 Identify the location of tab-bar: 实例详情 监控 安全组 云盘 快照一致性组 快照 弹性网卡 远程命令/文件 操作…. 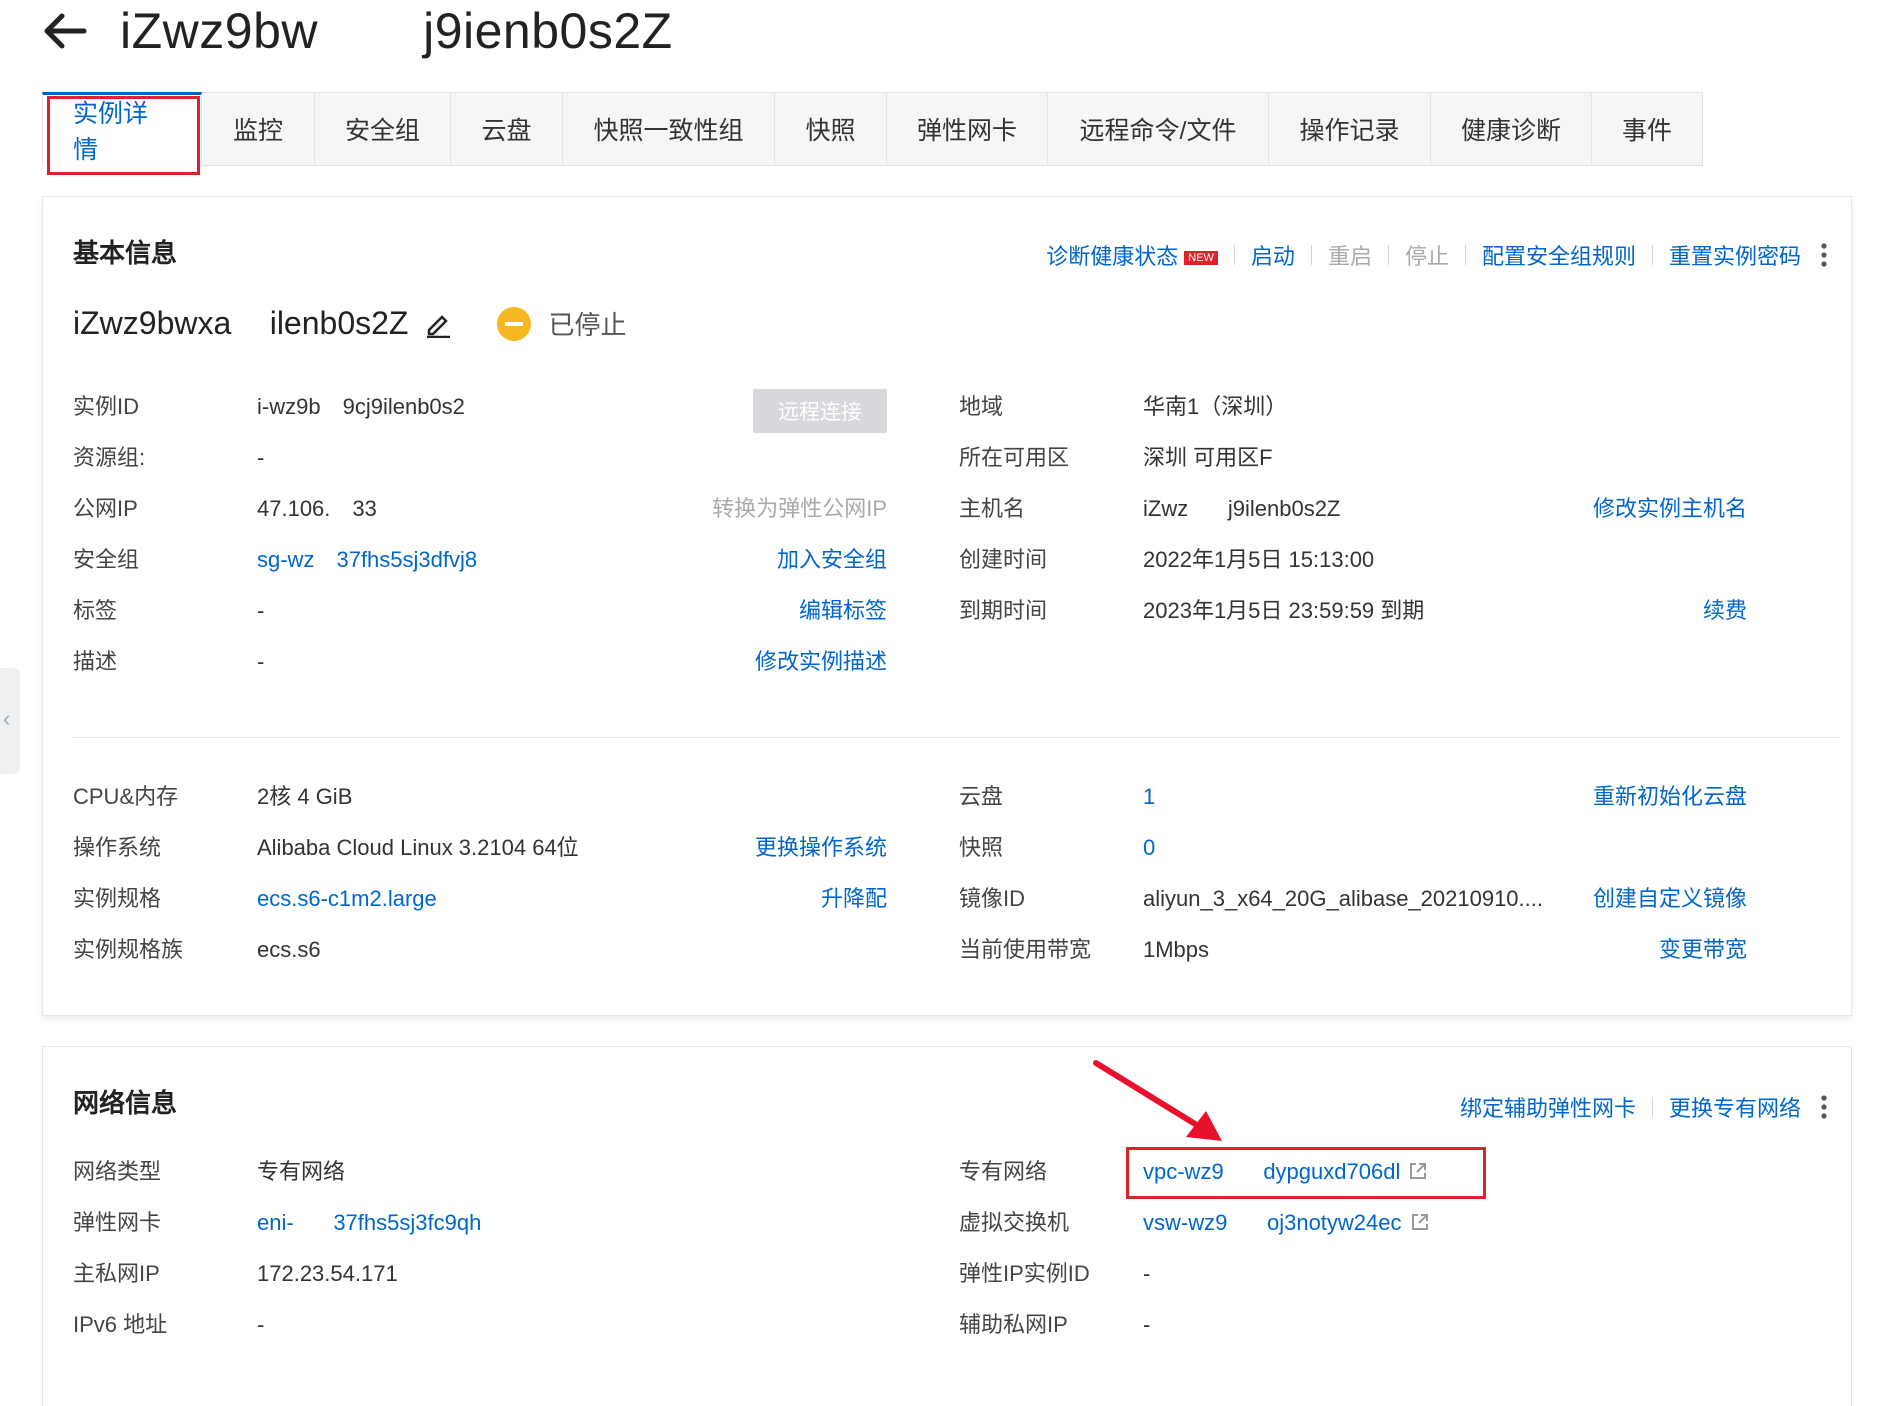
(872, 129).